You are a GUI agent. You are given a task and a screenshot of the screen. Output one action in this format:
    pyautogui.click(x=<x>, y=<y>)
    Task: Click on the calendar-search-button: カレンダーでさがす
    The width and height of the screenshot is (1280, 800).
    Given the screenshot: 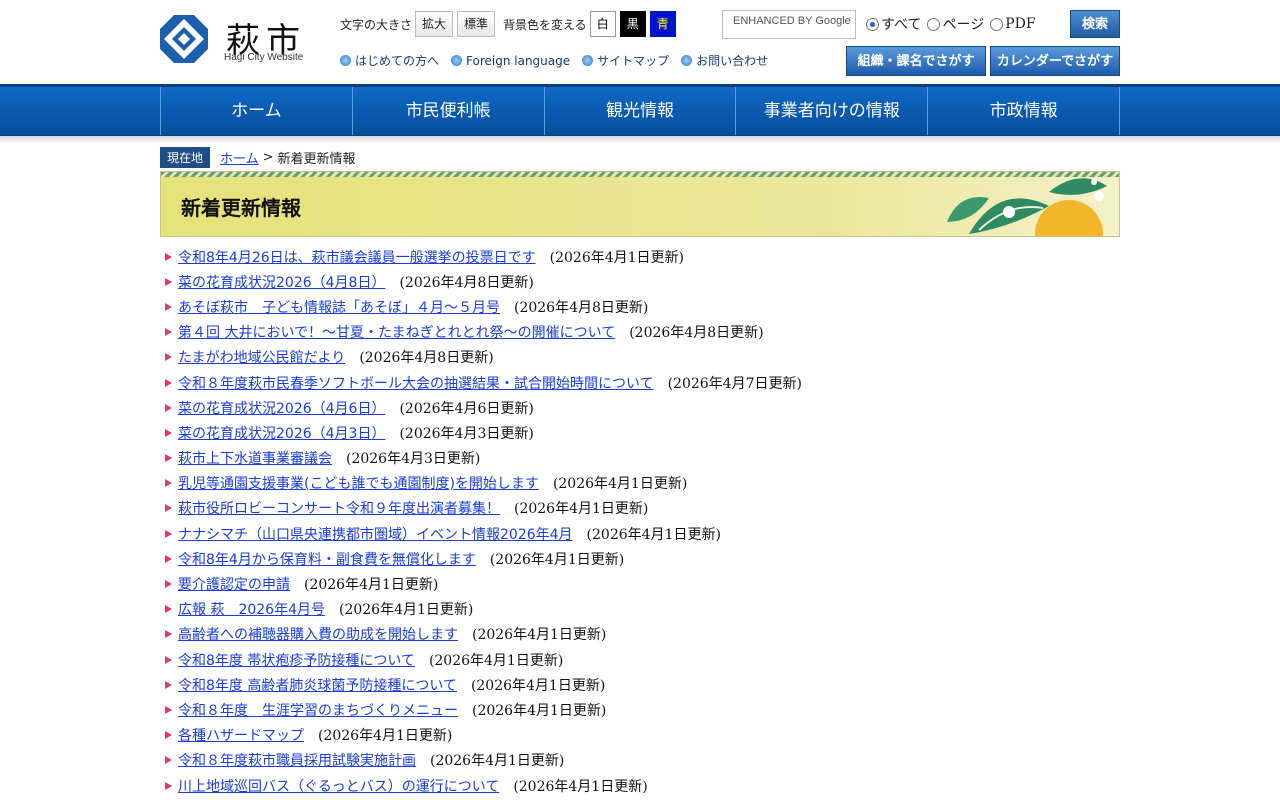 What is the action you would take?
    pyautogui.click(x=1055, y=61)
    